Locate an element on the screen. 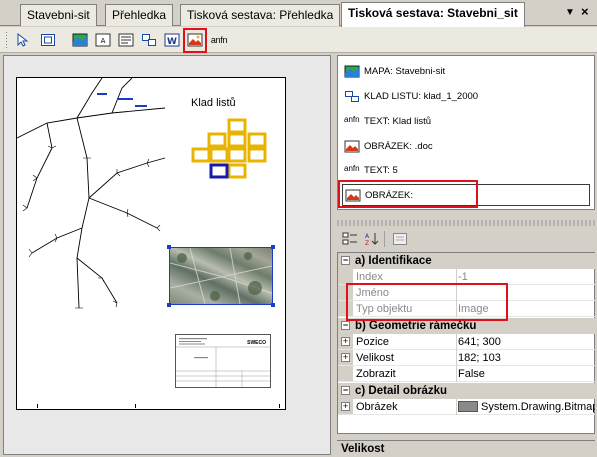  category-label: b) Geometrie rámečku is located at coordinates (416, 326).